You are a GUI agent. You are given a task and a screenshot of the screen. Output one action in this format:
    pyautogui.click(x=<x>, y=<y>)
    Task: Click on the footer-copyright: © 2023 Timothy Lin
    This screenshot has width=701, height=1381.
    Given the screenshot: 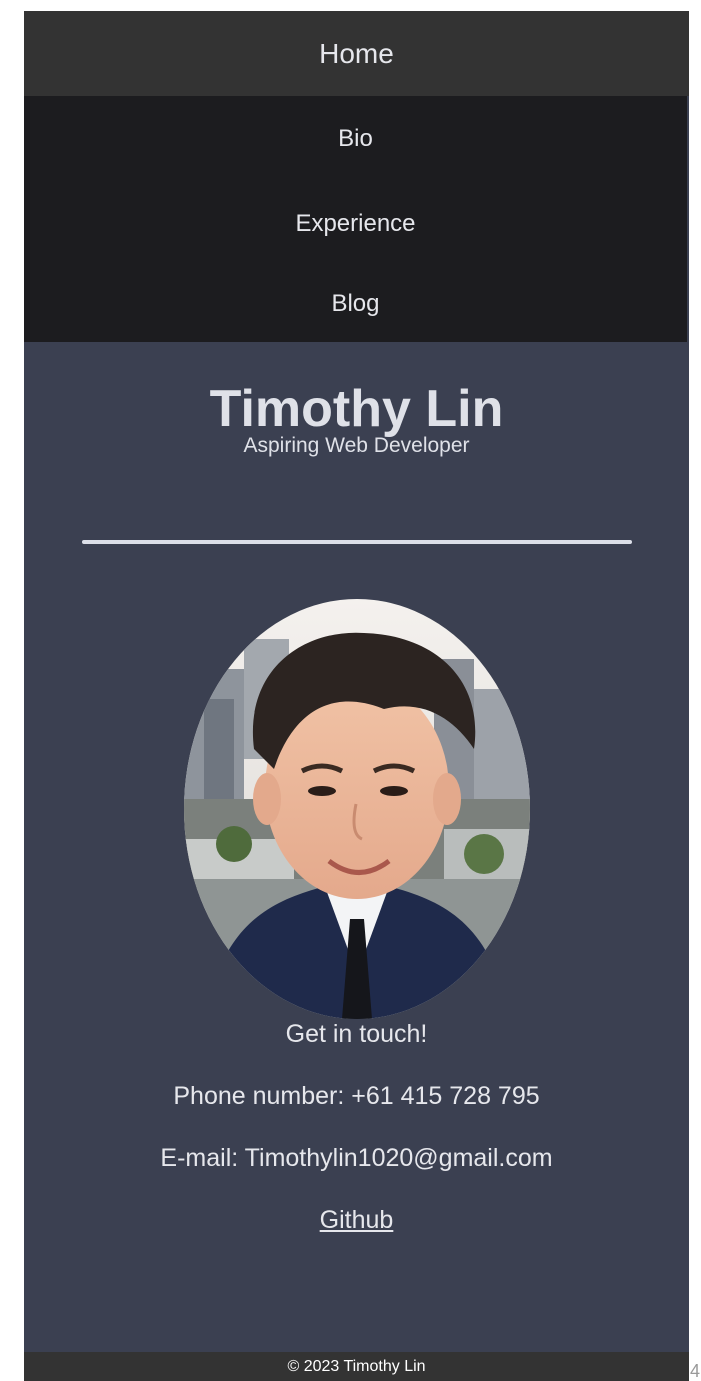 What is the action you would take?
    pyautogui.click(x=356, y=1366)
    